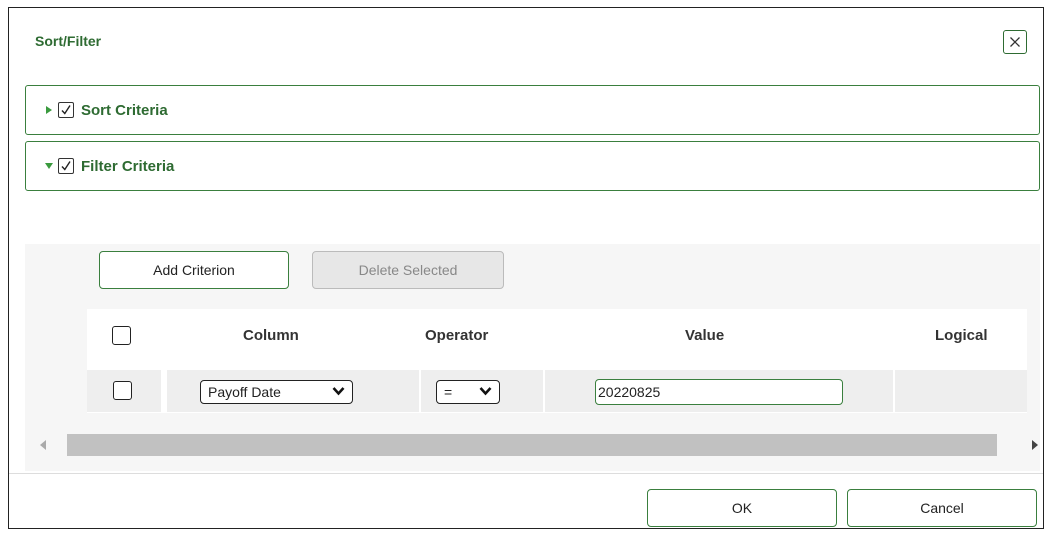  I want to click on column-header-column: Column, so click(271, 335).